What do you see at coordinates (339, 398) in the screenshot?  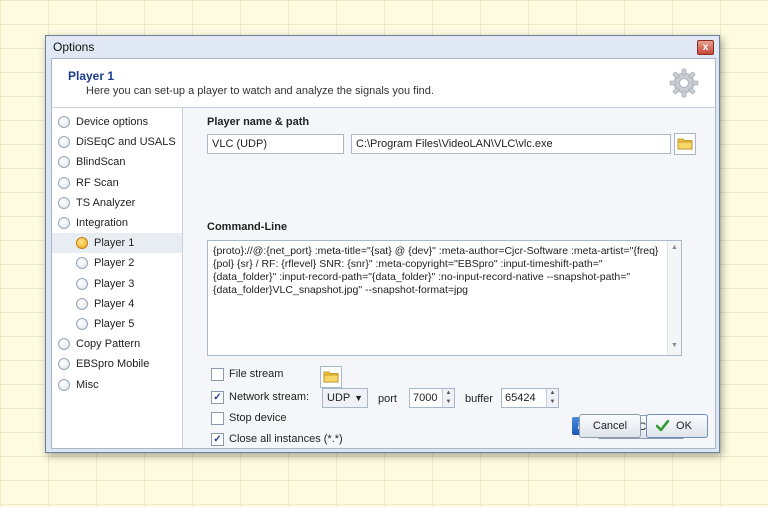 I see `protocol-value: UDP` at bounding box center [339, 398].